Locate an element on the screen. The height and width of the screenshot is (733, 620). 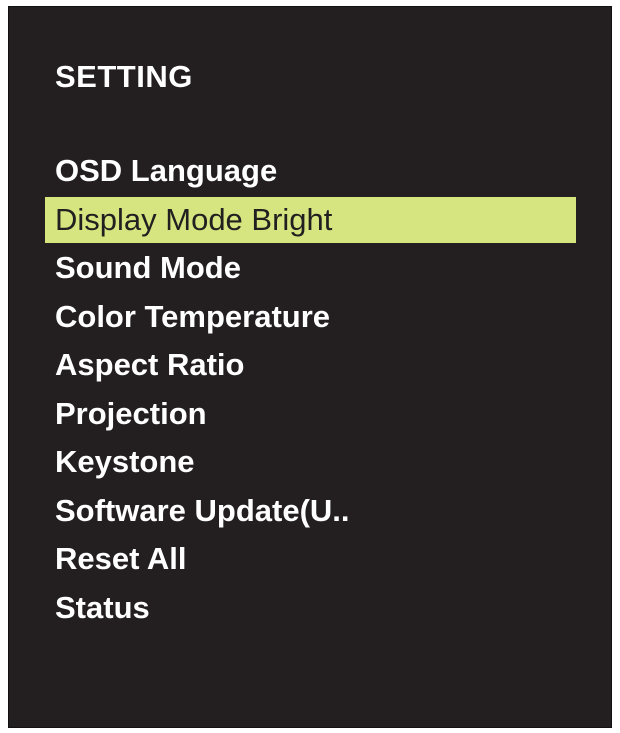
menu-item-reset-all: Reset All is located at coordinates (310, 559).